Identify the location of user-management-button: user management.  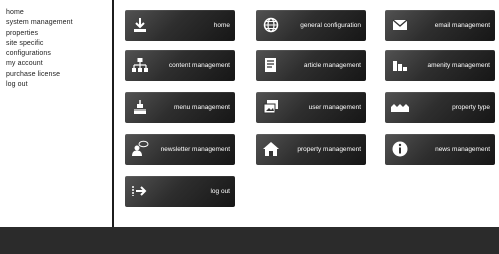
(311, 107).